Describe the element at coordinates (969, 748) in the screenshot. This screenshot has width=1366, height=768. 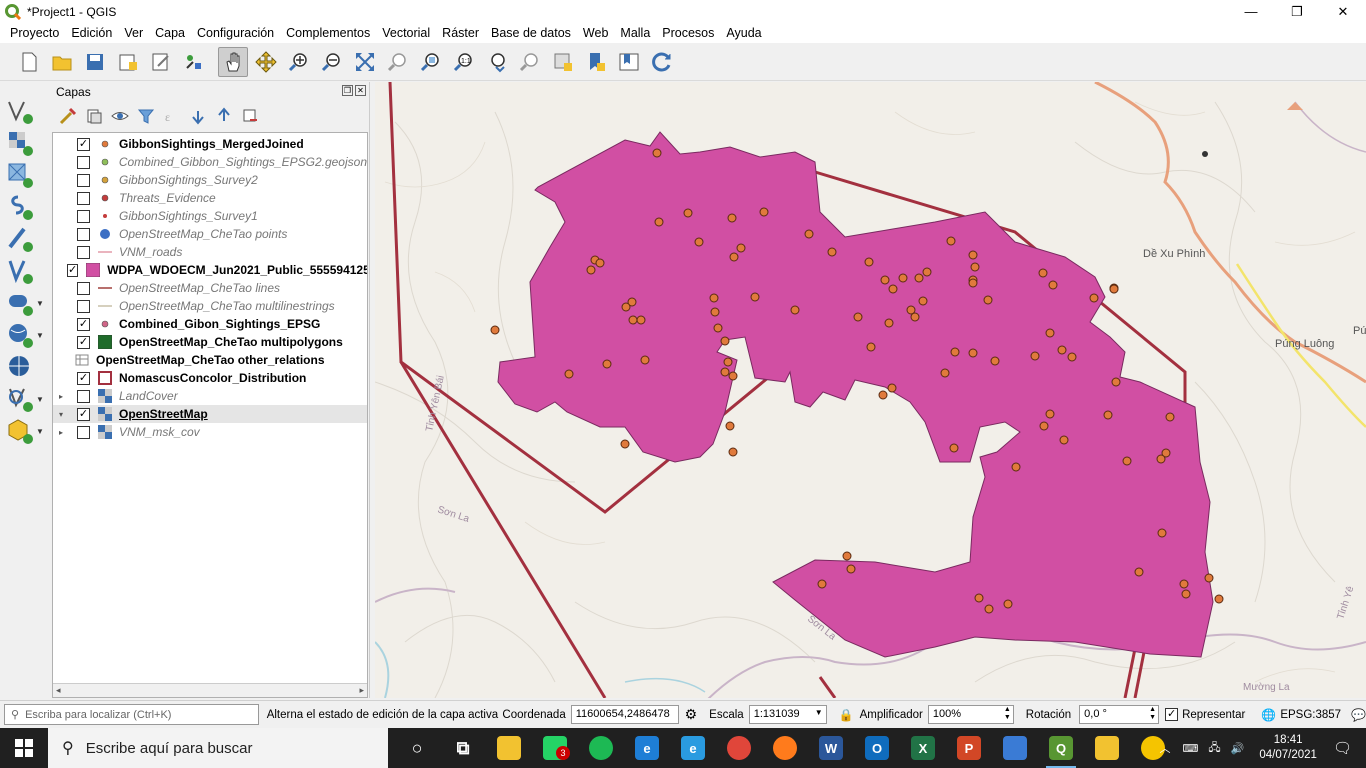
I see `powerpoint-taskbar-button: P` at that location.